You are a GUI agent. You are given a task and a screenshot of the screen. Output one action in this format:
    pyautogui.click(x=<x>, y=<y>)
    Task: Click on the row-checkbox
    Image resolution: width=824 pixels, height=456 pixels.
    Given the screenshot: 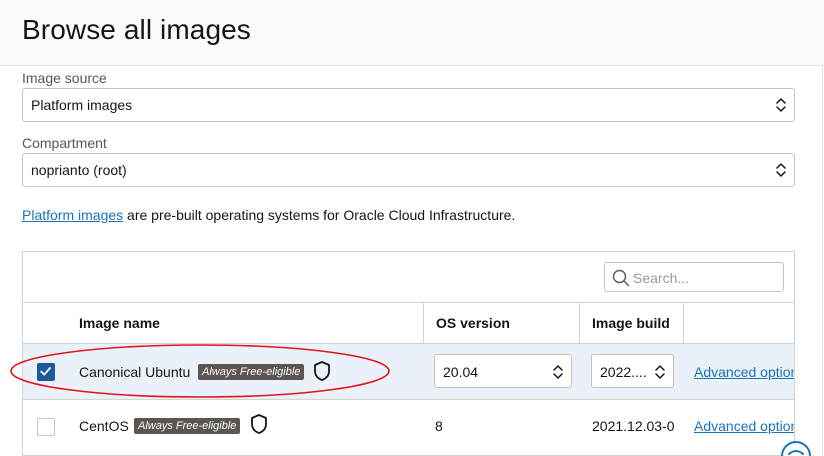 What is the action you would take?
    pyautogui.click(x=46, y=427)
    